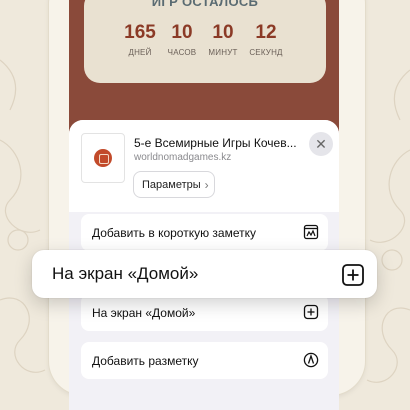 The height and width of the screenshot is (410, 410). Describe the element at coordinates (204, 274) in the screenshot. I see `highlighted-add-to-home: На экран «Домой»` at that location.